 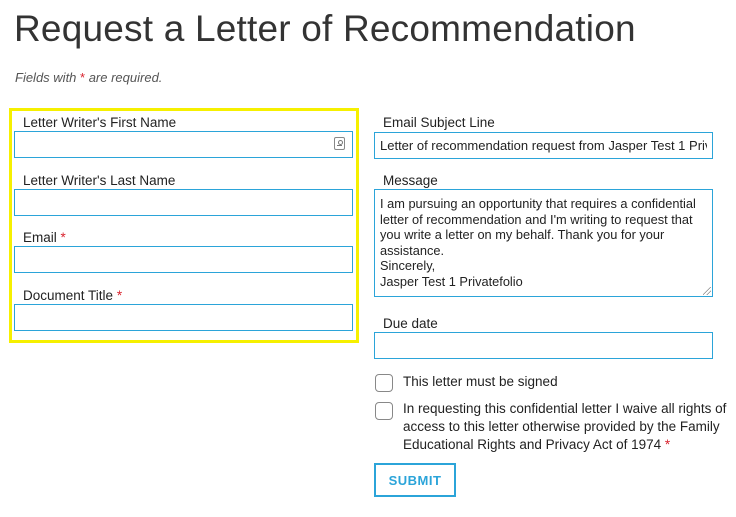 What do you see at coordinates (543, 345) in the screenshot?
I see `due-date-input` at bounding box center [543, 345].